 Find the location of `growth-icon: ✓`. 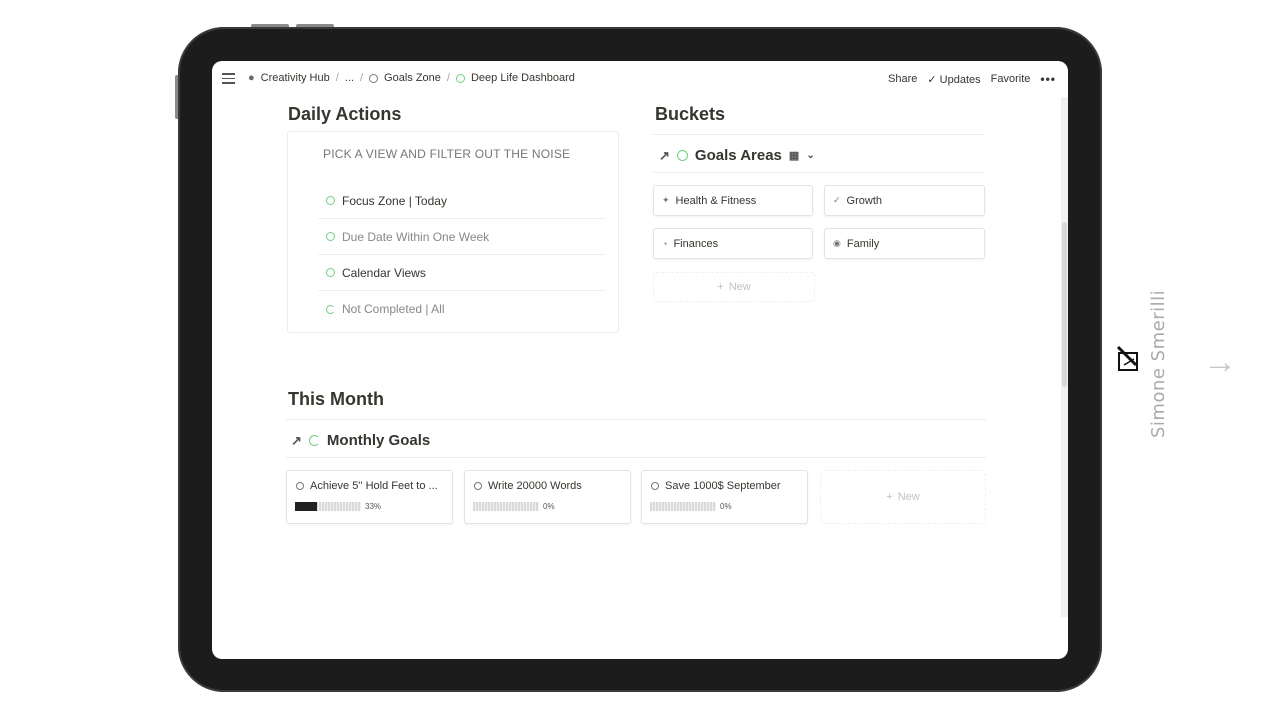

growth-icon: ✓ is located at coordinates (837, 200).